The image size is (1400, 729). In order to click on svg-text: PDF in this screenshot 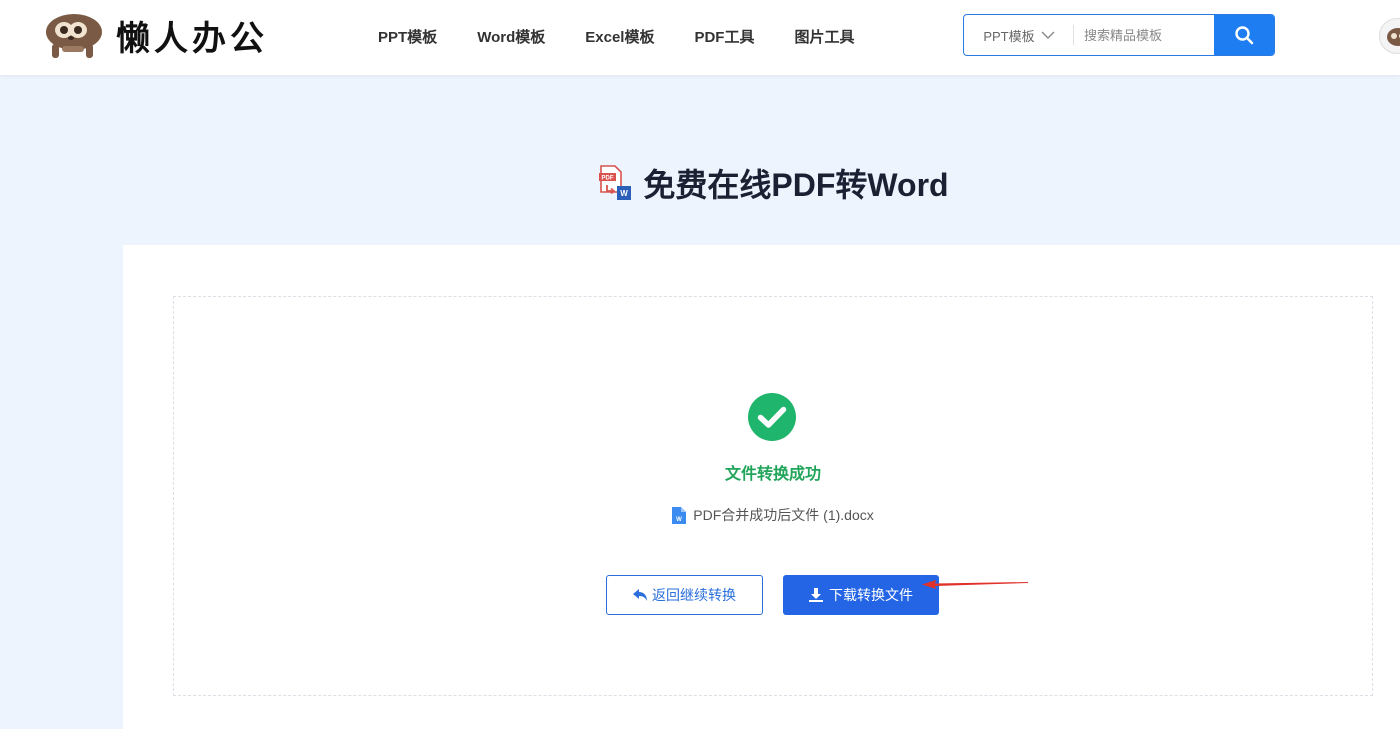, I will do `click(608, 179)`.